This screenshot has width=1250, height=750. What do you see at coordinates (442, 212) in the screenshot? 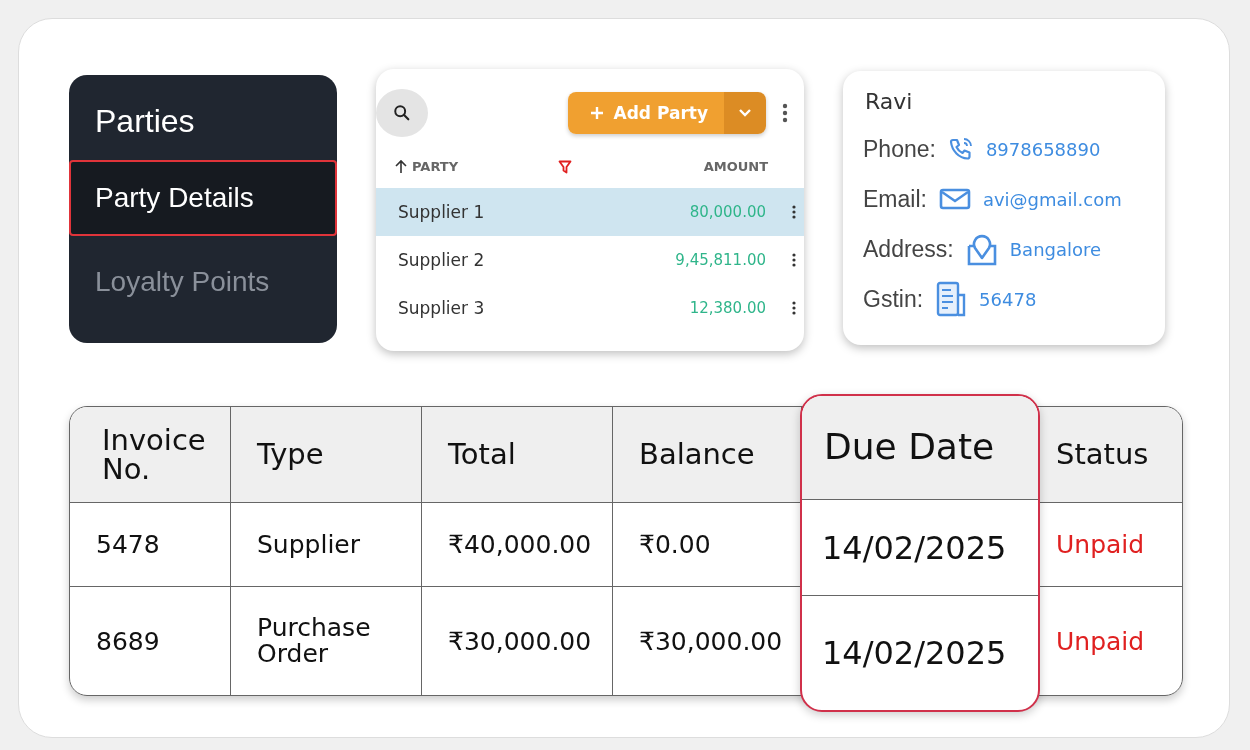
I see `party-name: Supplier 1` at bounding box center [442, 212].